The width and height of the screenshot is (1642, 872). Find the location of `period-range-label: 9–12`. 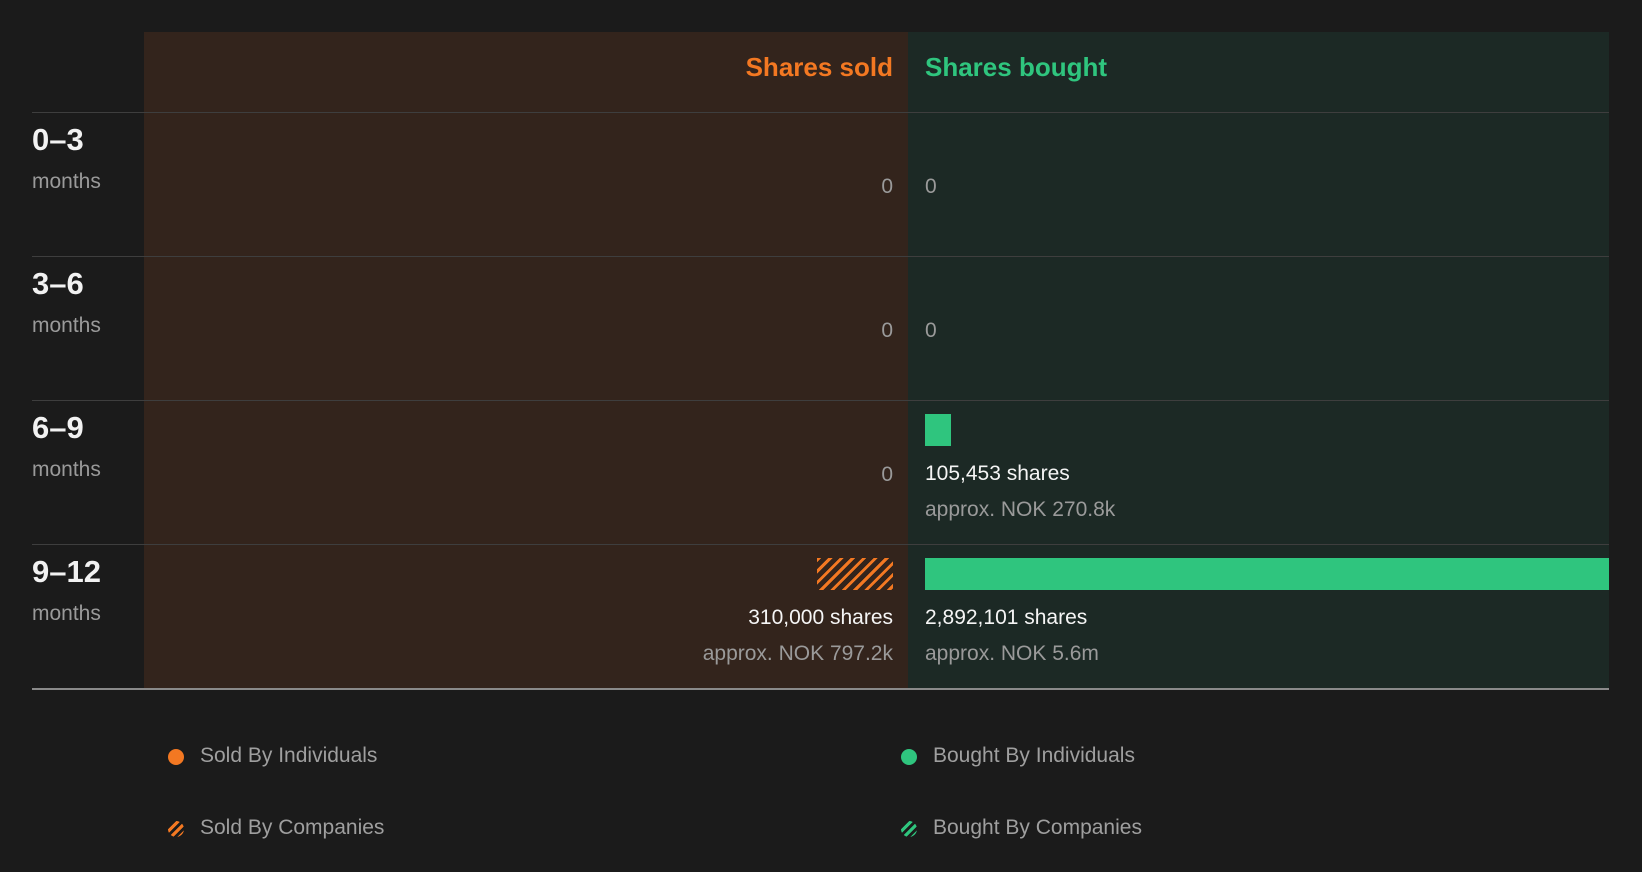

period-range-label: 9–12 is located at coordinates (66, 571).